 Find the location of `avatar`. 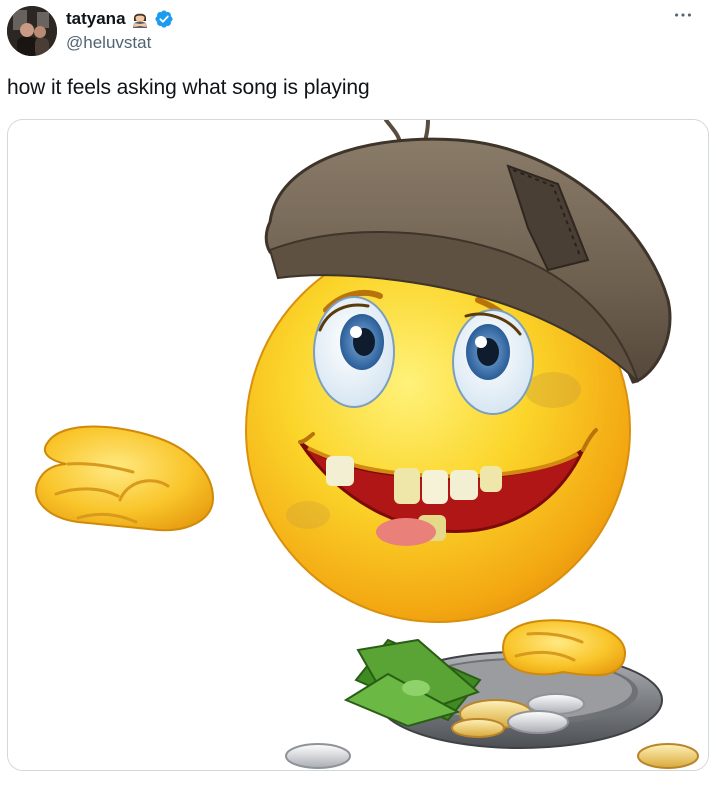

avatar is located at coordinates (32, 31).